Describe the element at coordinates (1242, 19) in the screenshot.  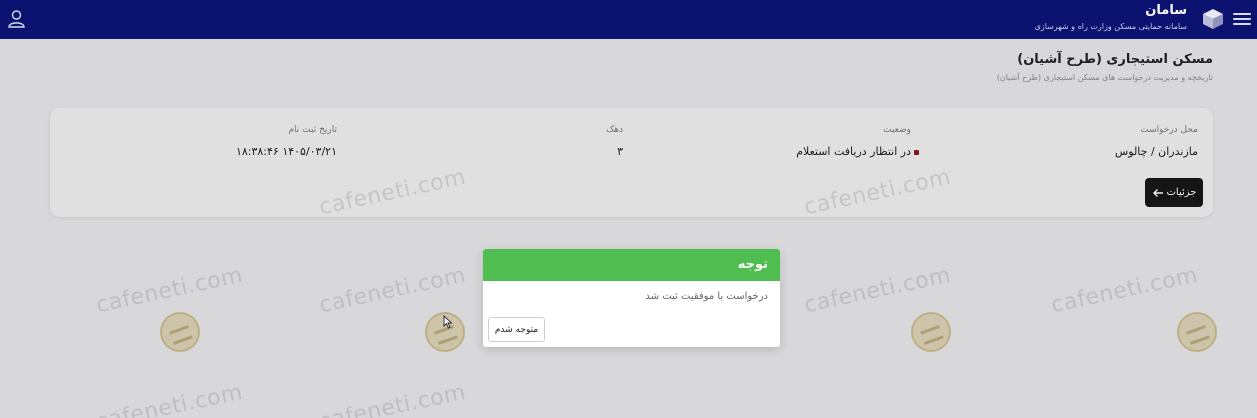
I see `menu-icon` at that location.